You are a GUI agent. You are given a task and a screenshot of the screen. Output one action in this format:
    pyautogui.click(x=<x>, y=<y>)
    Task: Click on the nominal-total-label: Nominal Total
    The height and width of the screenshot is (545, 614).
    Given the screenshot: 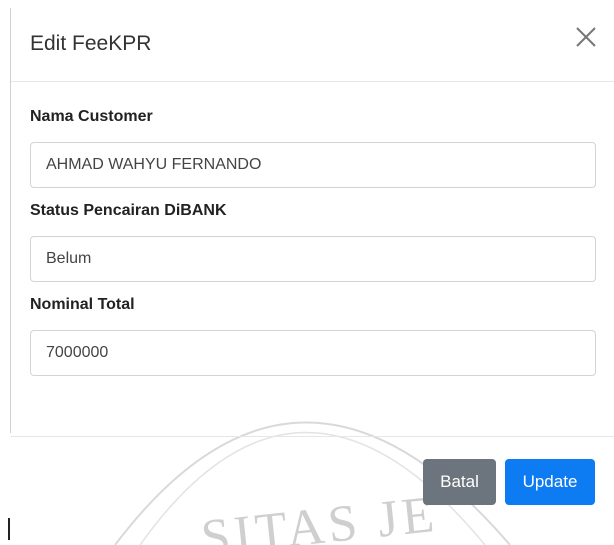 What is the action you would take?
    pyautogui.click(x=82, y=304)
    